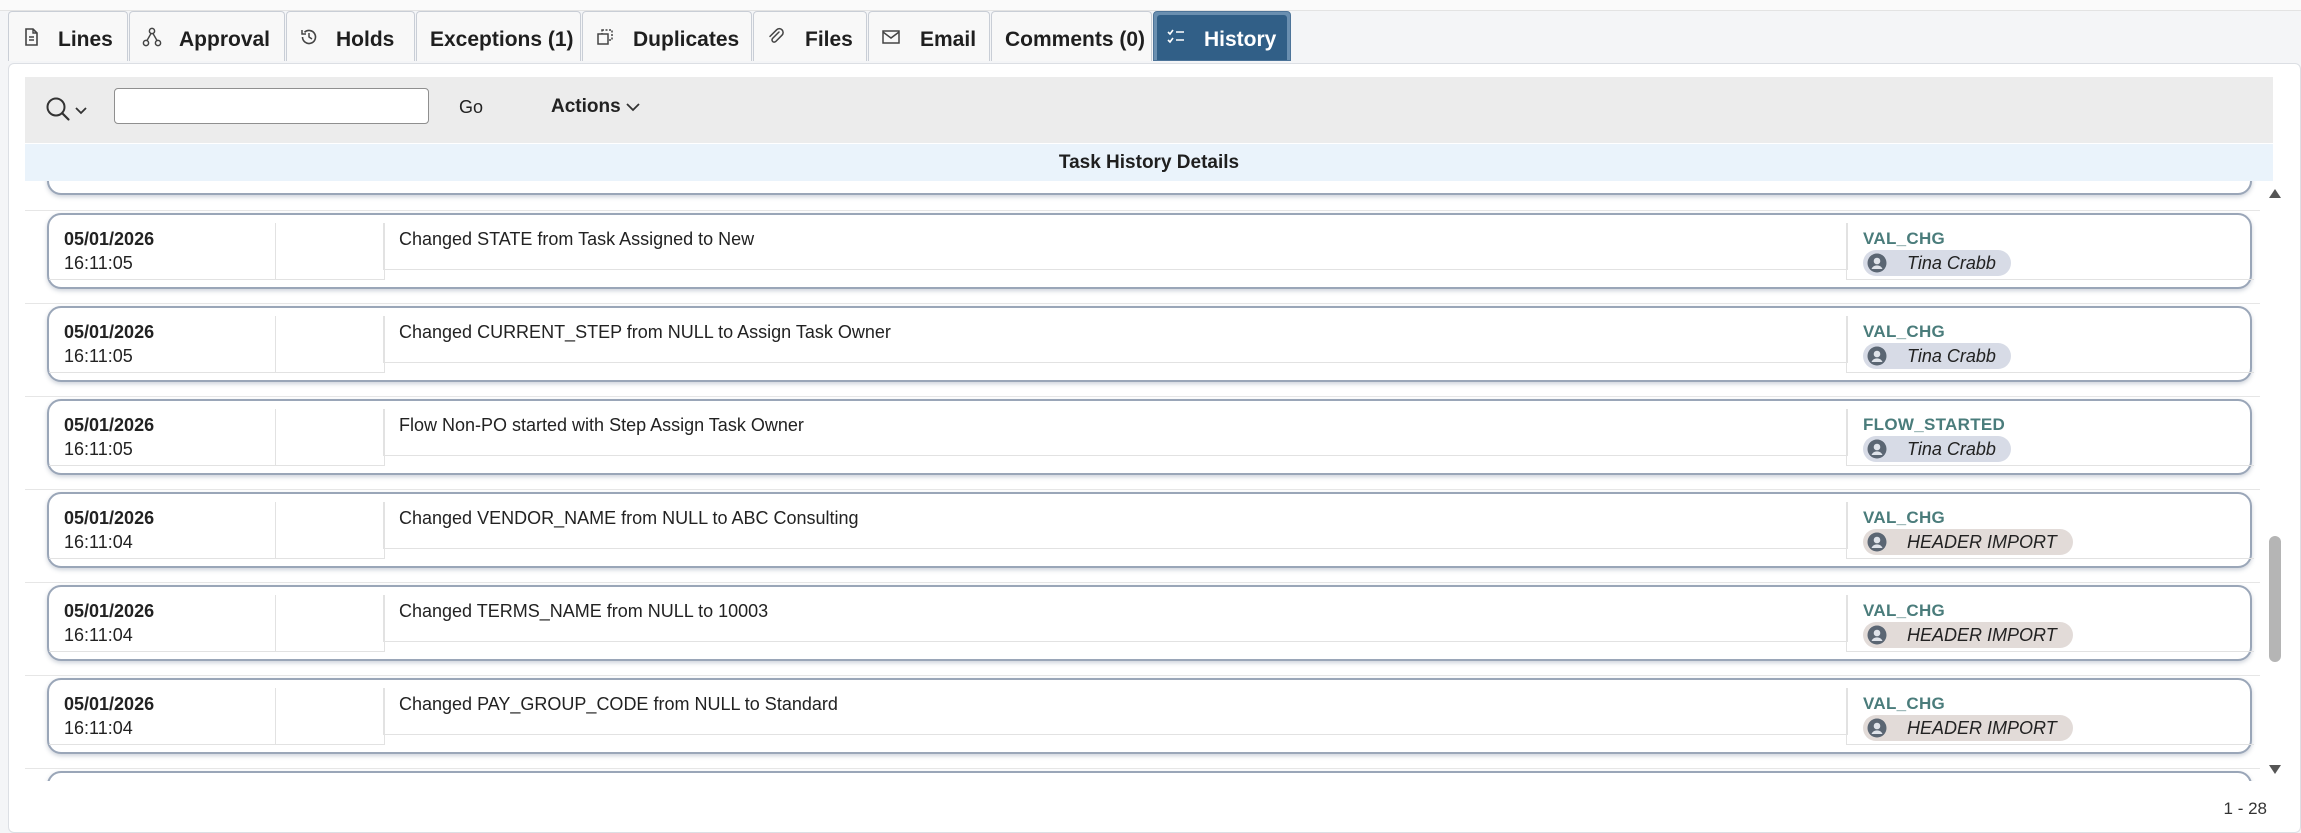 The width and height of the screenshot is (2301, 833). Describe the element at coordinates (2275, 193) in the screenshot. I see `scroll-up-arrow-icon` at that location.